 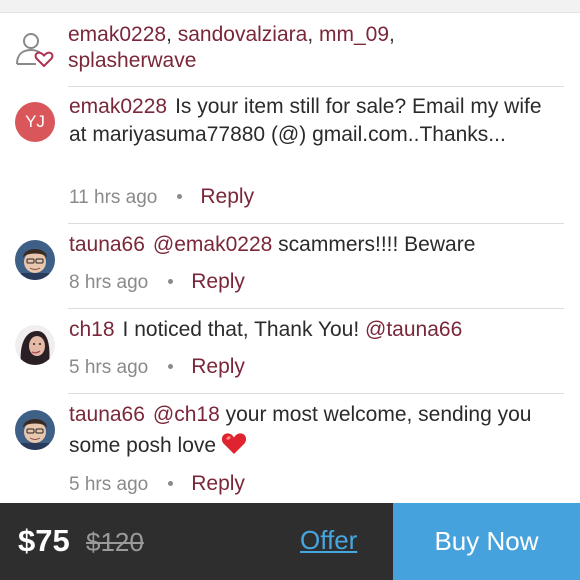 I want to click on comment-username: ch18, so click(x=92, y=329).